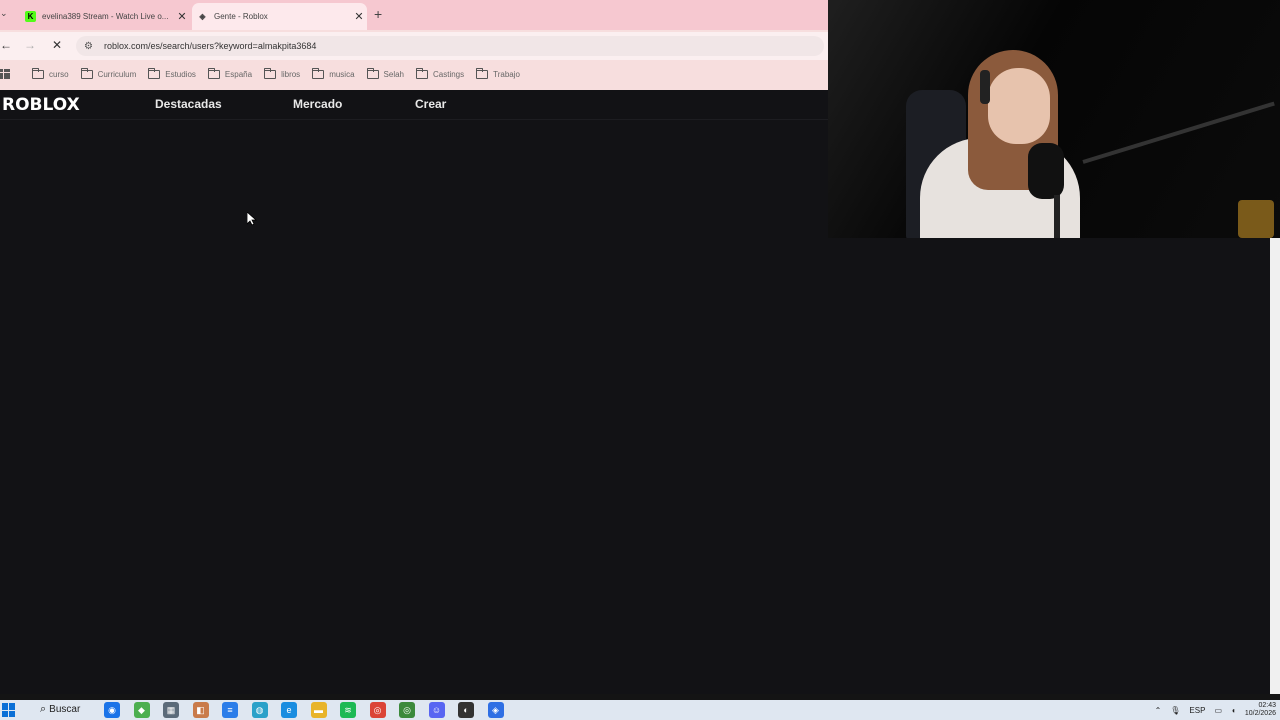 This screenshot has height=720, width=1280. Describe the element at coordinates (5, 74) in the screenshot. I see `apps-grid-icon` at that location.